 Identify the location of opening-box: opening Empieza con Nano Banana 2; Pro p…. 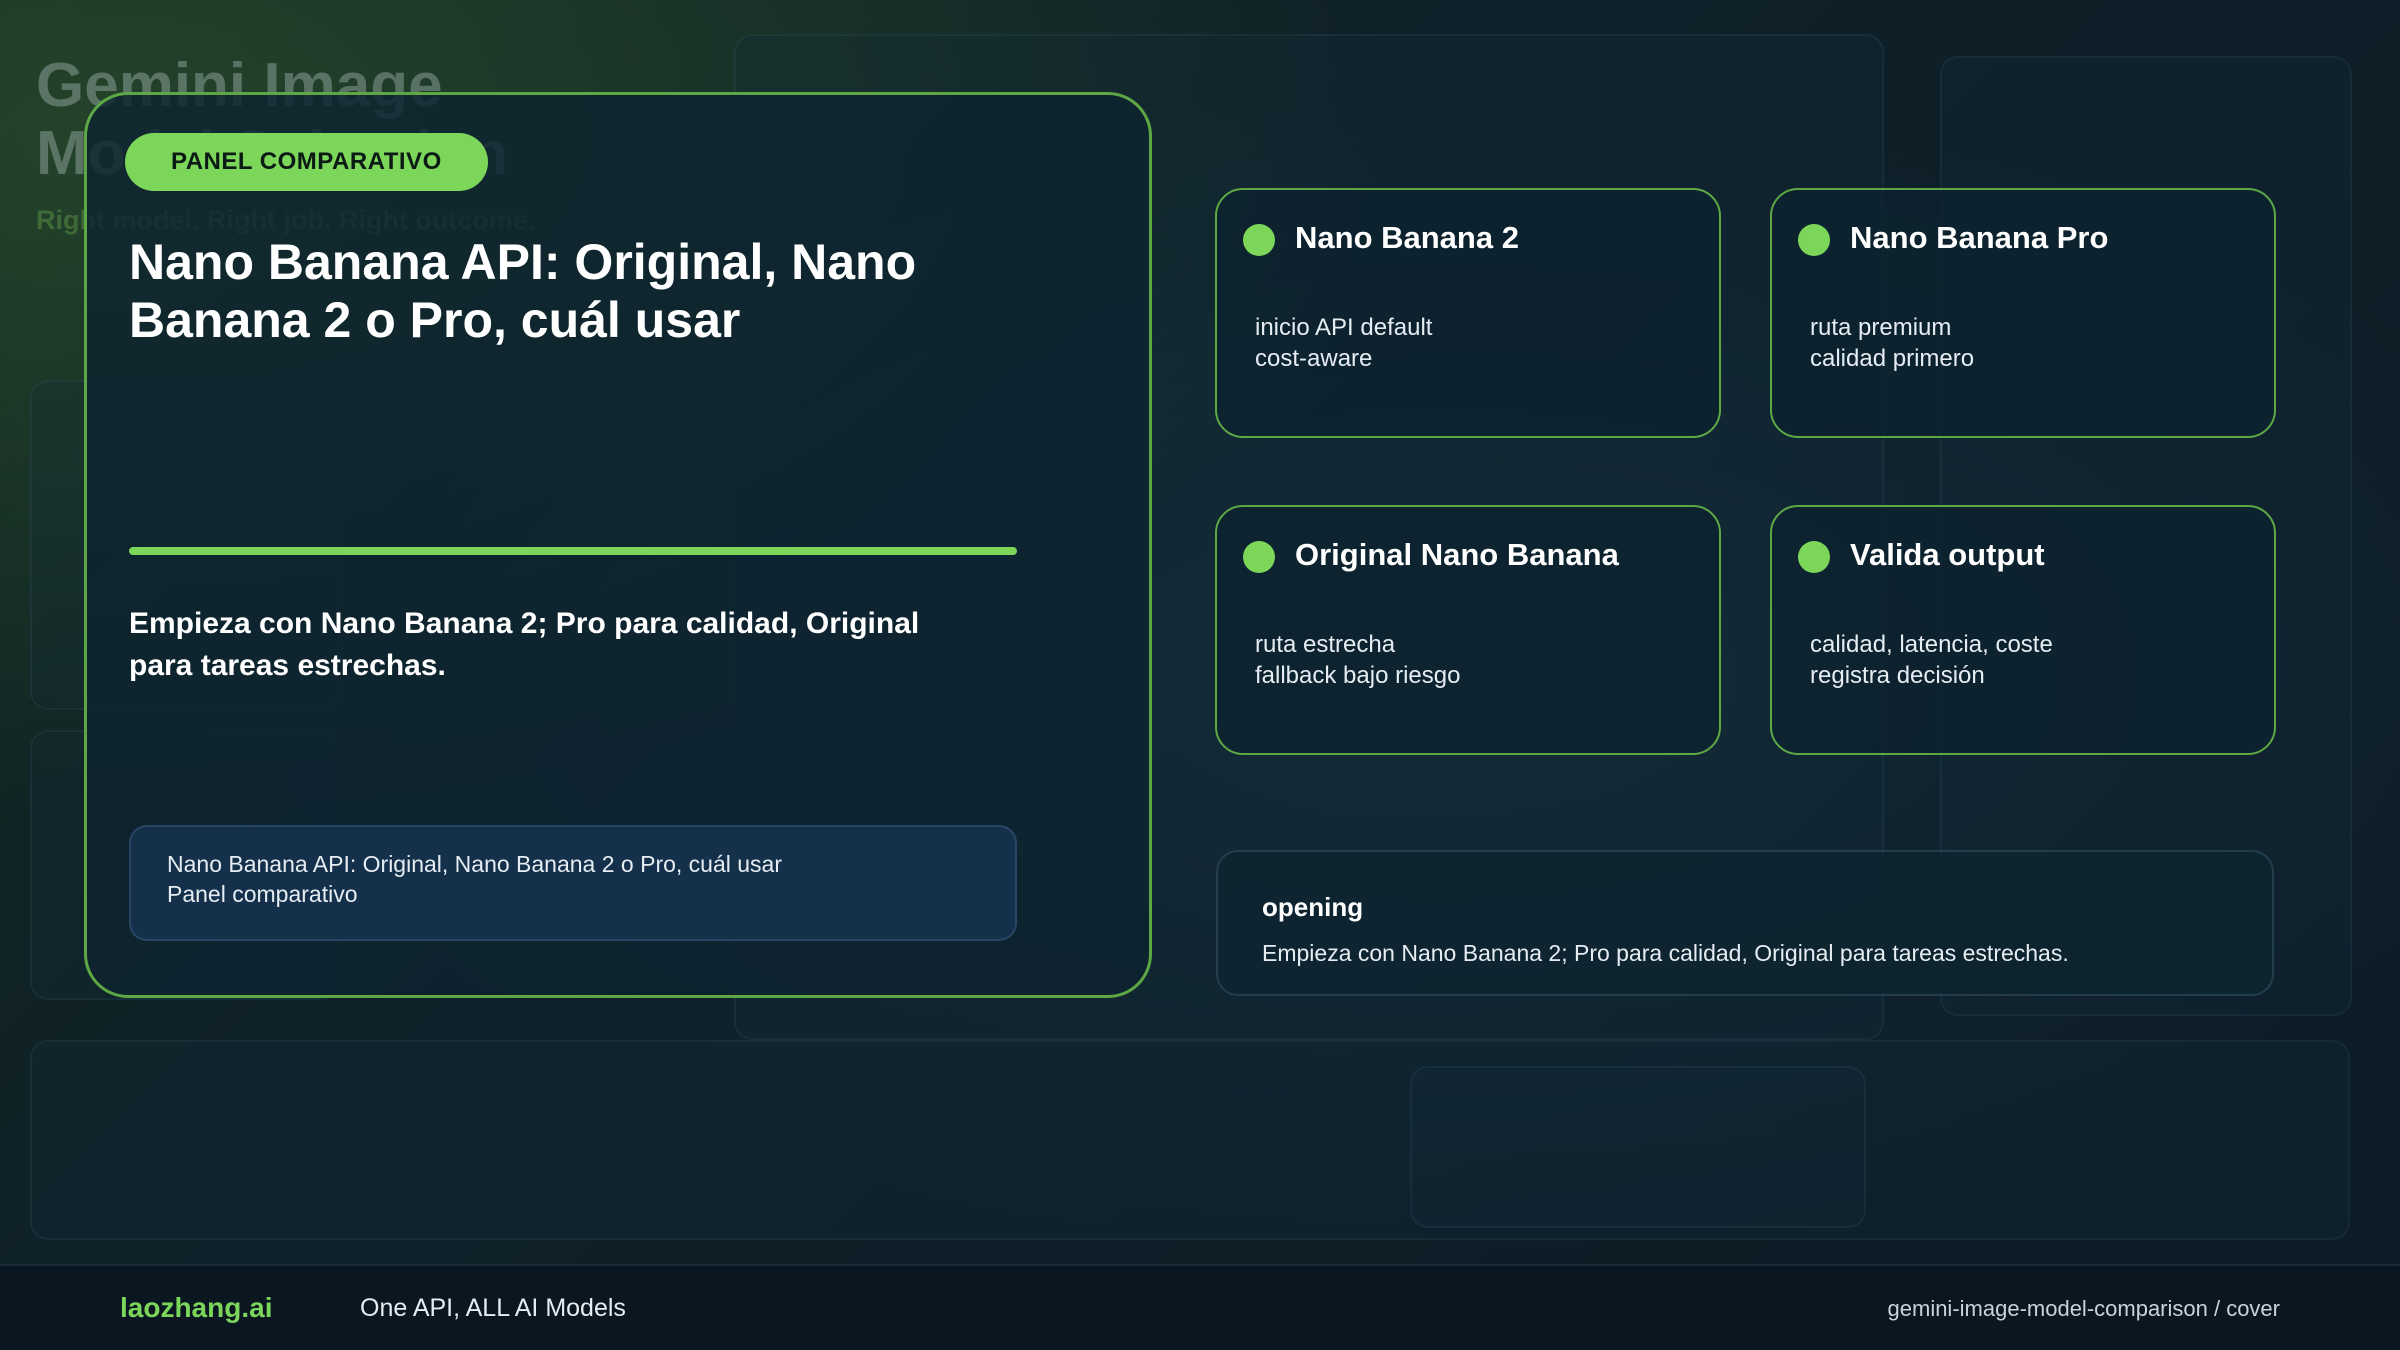
(1745, 923).